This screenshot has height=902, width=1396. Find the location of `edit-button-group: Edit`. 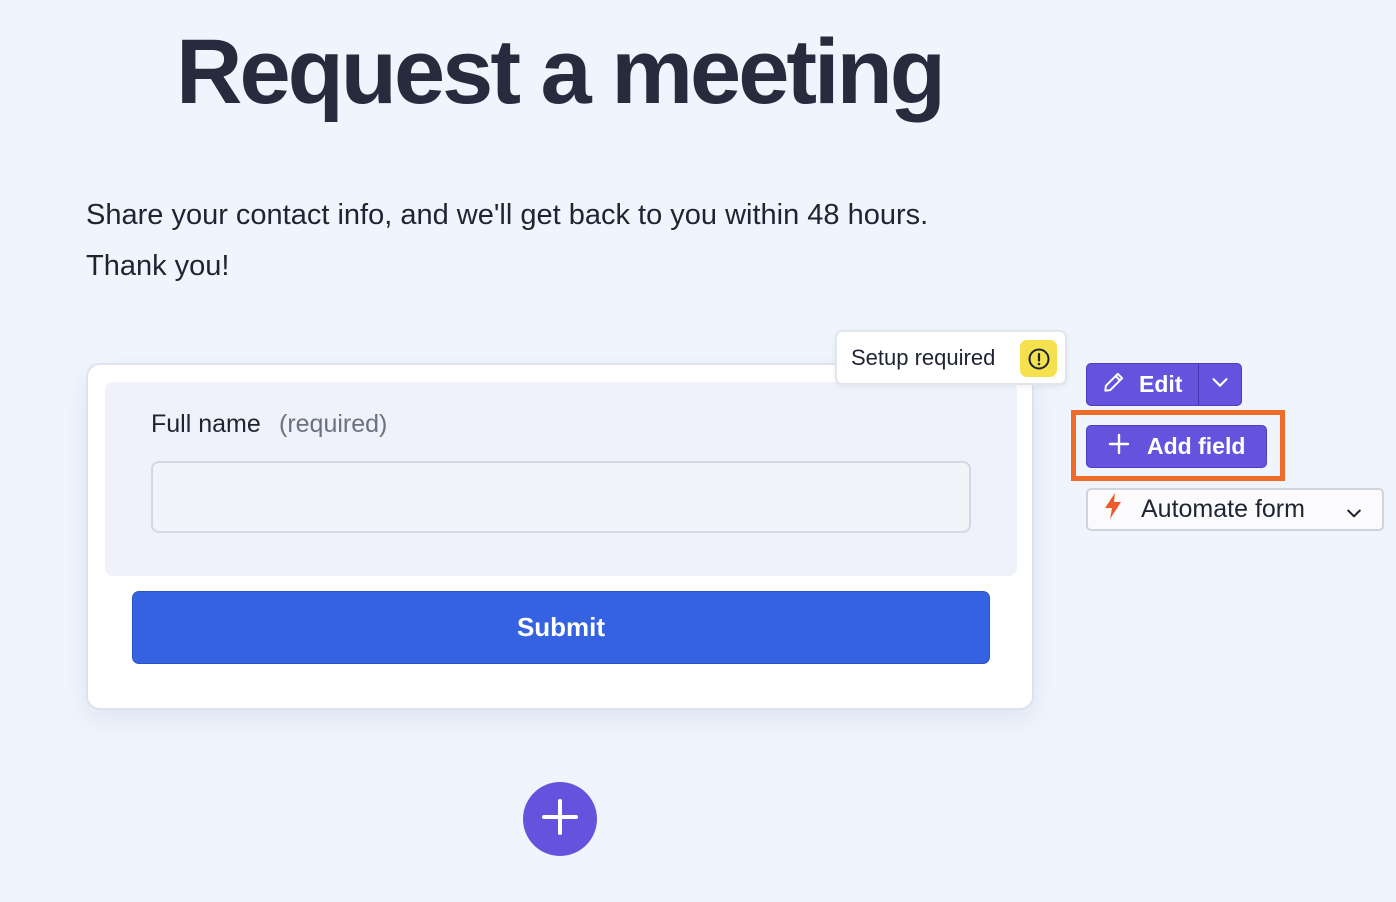

edit-button-group: Edit is located at coordinates (1164, 384).